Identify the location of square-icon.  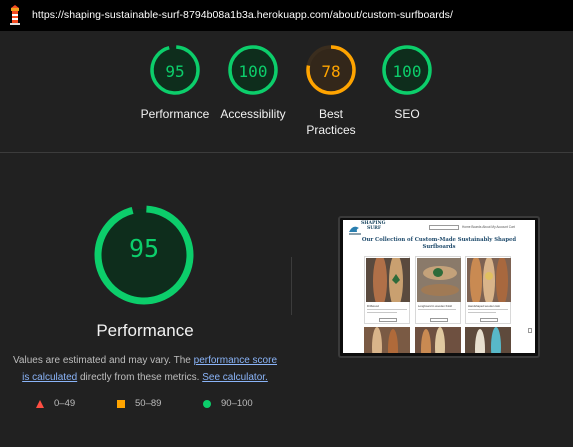
(121, 403).